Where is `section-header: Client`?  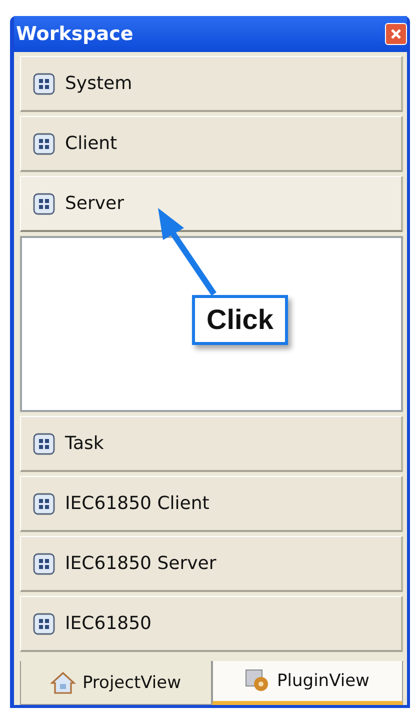
section-header: Client is located at coordinates (211, 144).